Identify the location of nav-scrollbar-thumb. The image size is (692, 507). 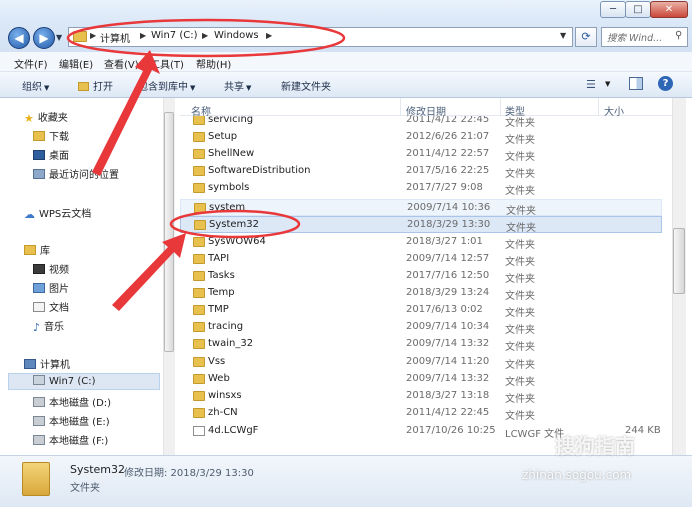
(169, 232).